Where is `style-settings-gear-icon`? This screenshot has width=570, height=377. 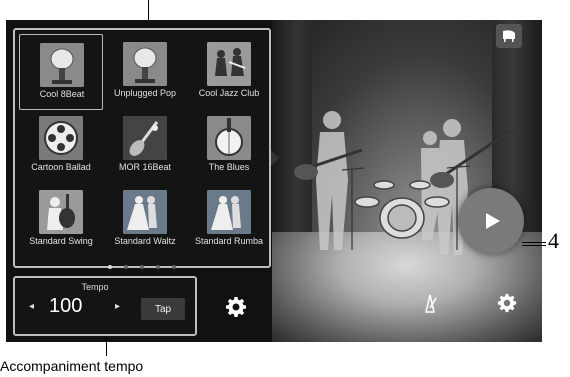
style-settings-gear-icon is located at coordinates (236, 307).